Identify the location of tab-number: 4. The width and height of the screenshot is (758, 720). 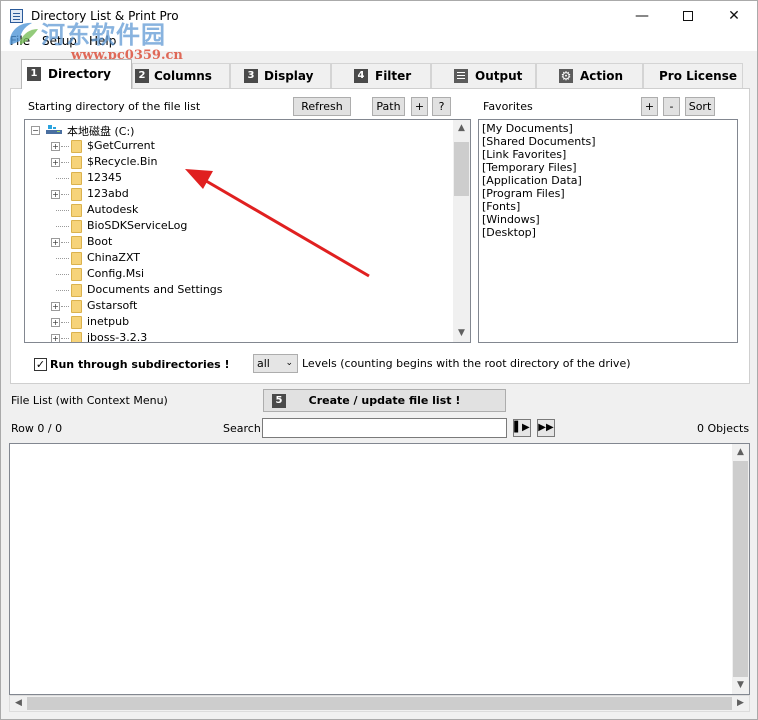
(361, 76).